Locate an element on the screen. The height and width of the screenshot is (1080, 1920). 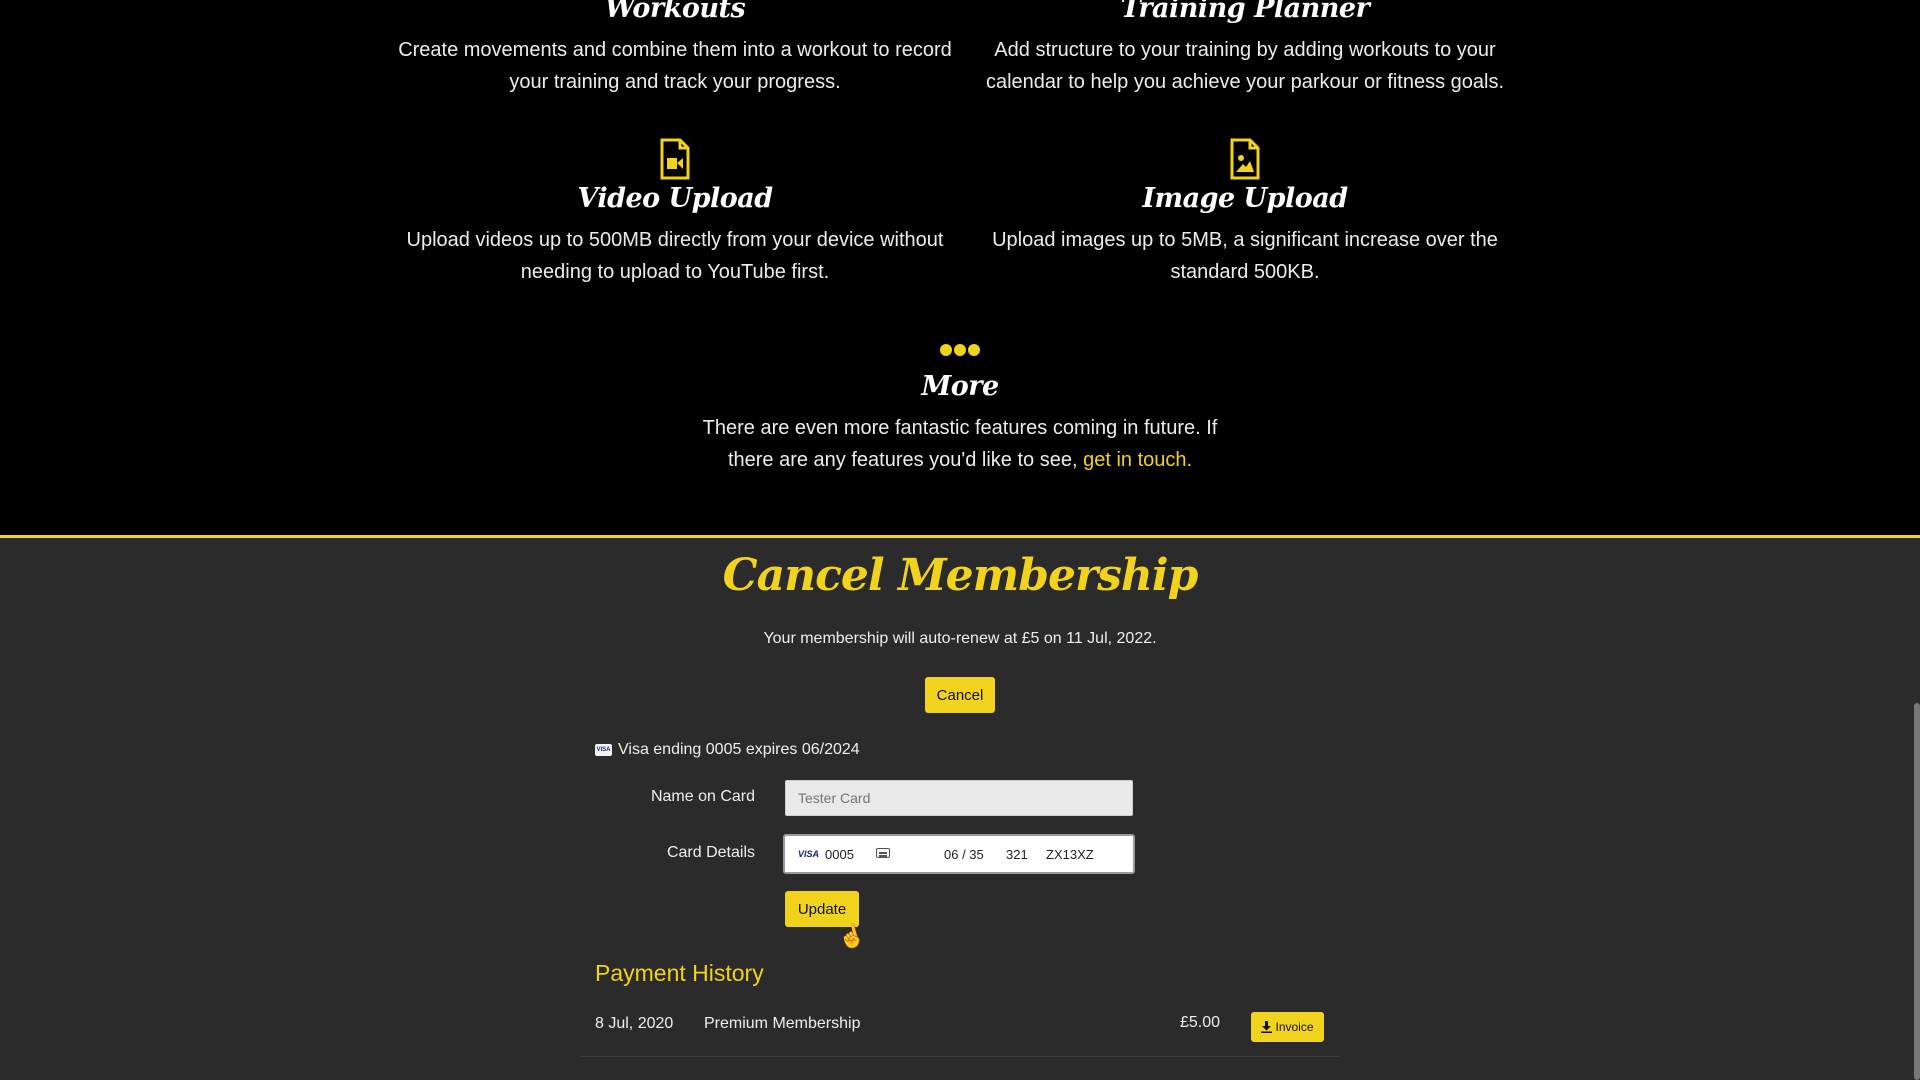
invoice-label: Invoice is located at coordinates (1294, 1027).